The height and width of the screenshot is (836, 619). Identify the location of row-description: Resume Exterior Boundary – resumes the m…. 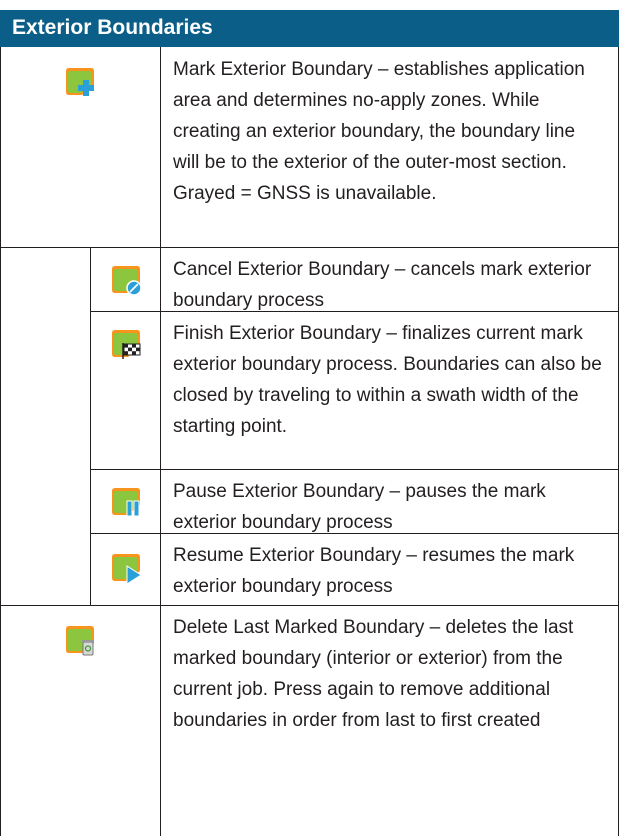
(374, 571).